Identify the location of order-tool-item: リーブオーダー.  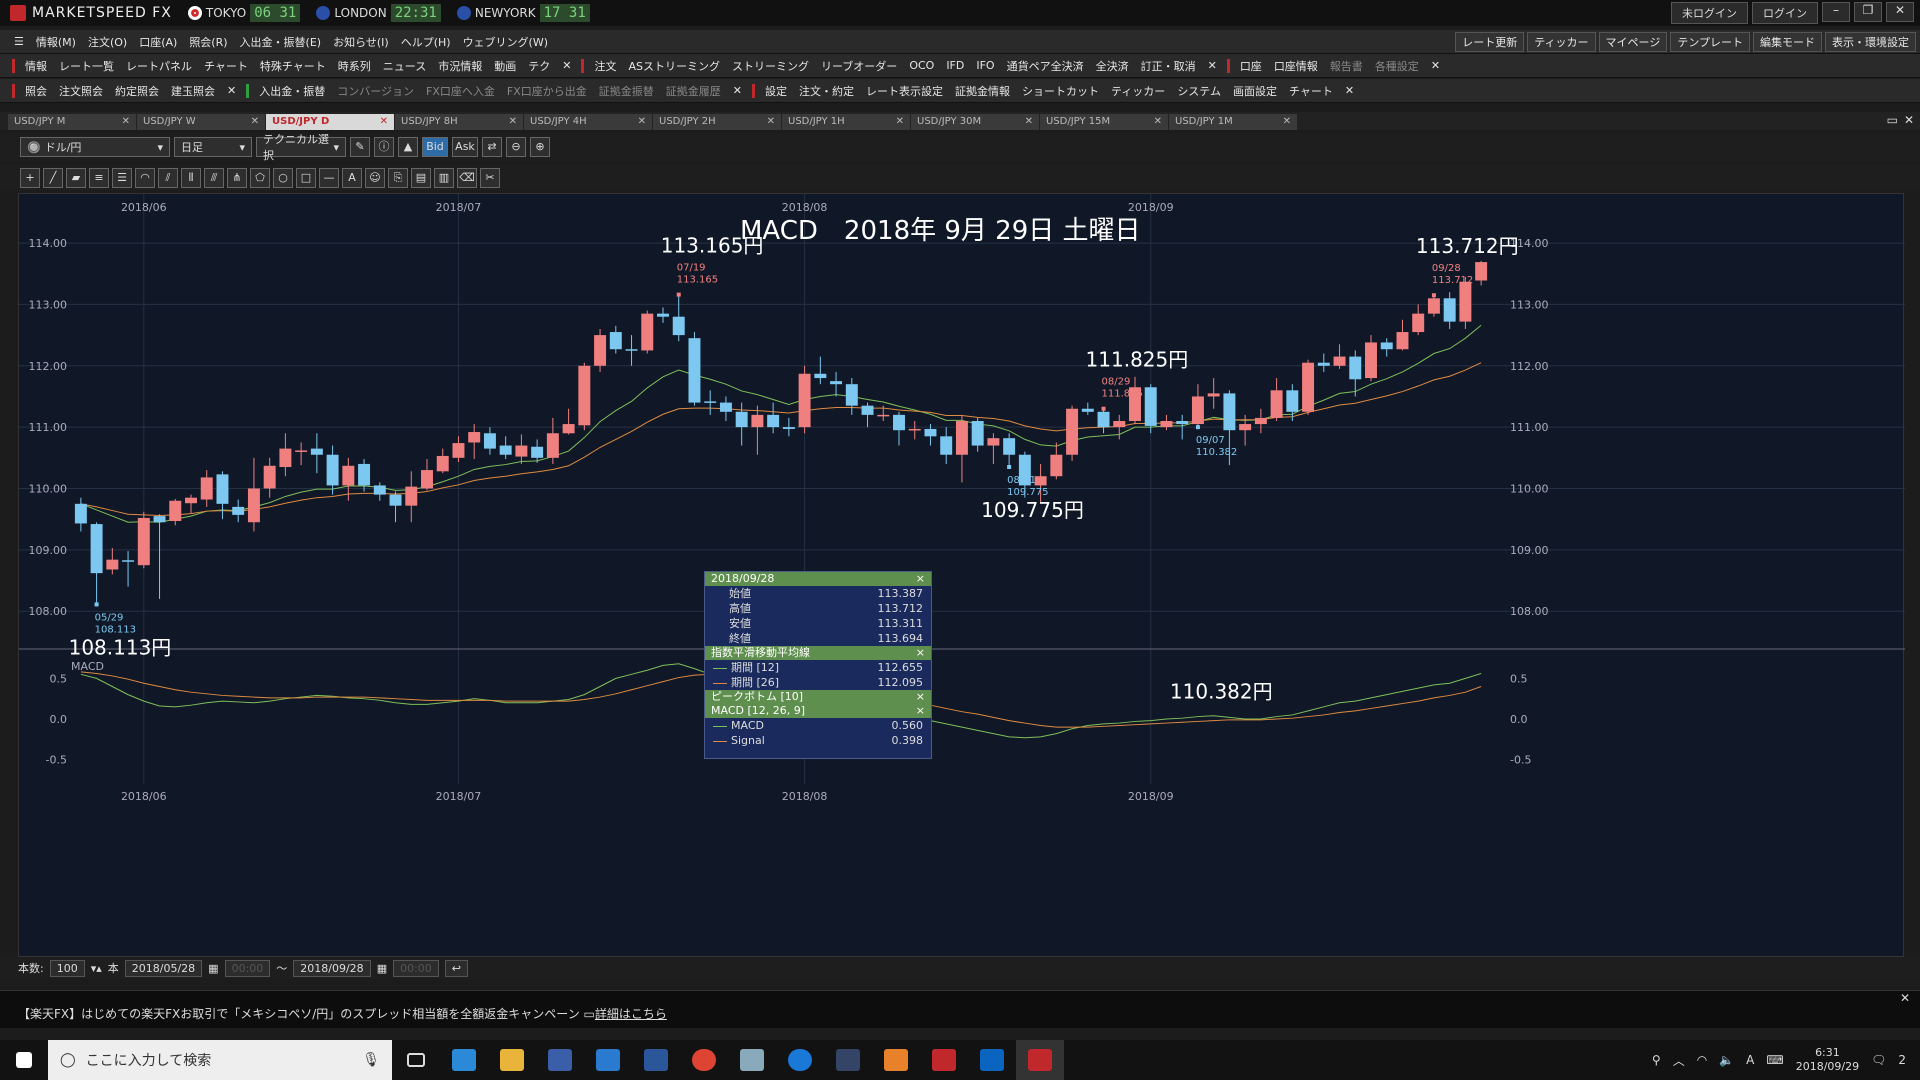
(859, 66).